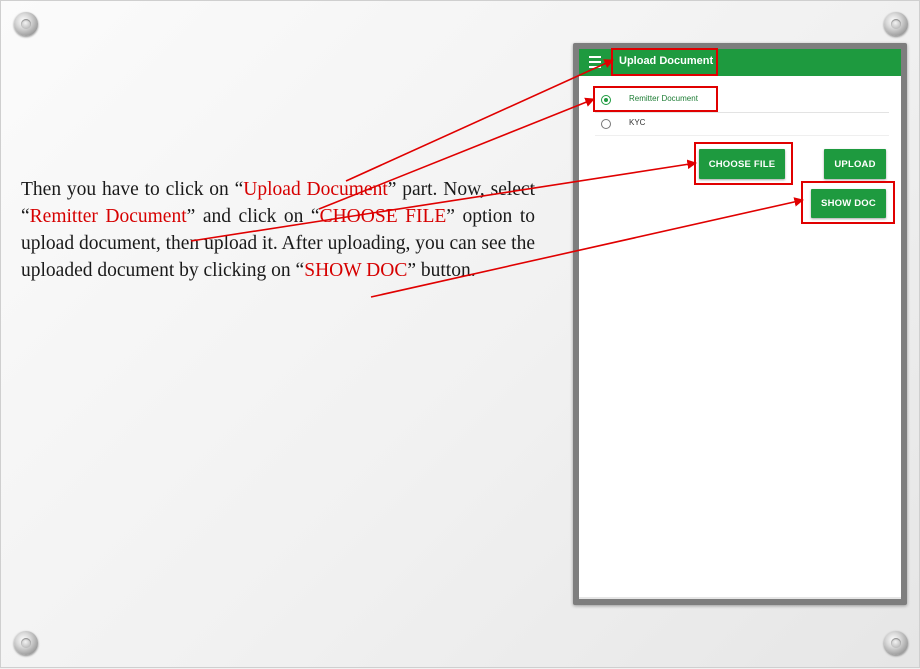  Describe the element at coordinates (253, 216) in the screenshot. I see `instruction-text-part: ” and click on “` at that location.